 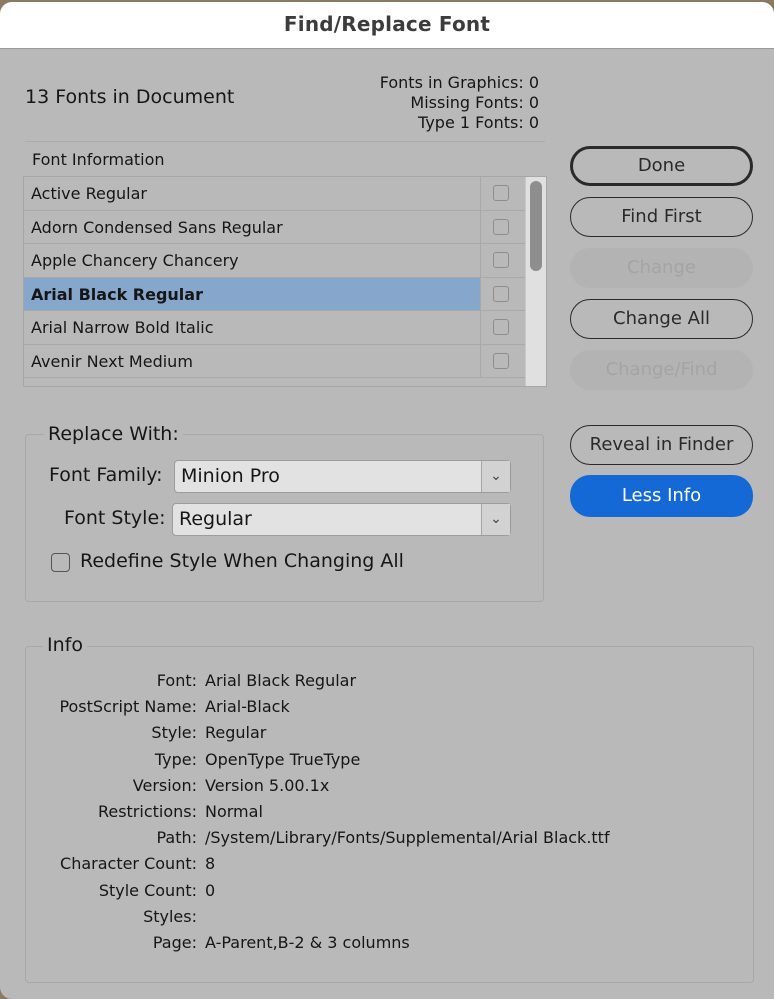 I want to click on font-list-row: Arial Narrow Bold Italic, so click(x=285, y=328).